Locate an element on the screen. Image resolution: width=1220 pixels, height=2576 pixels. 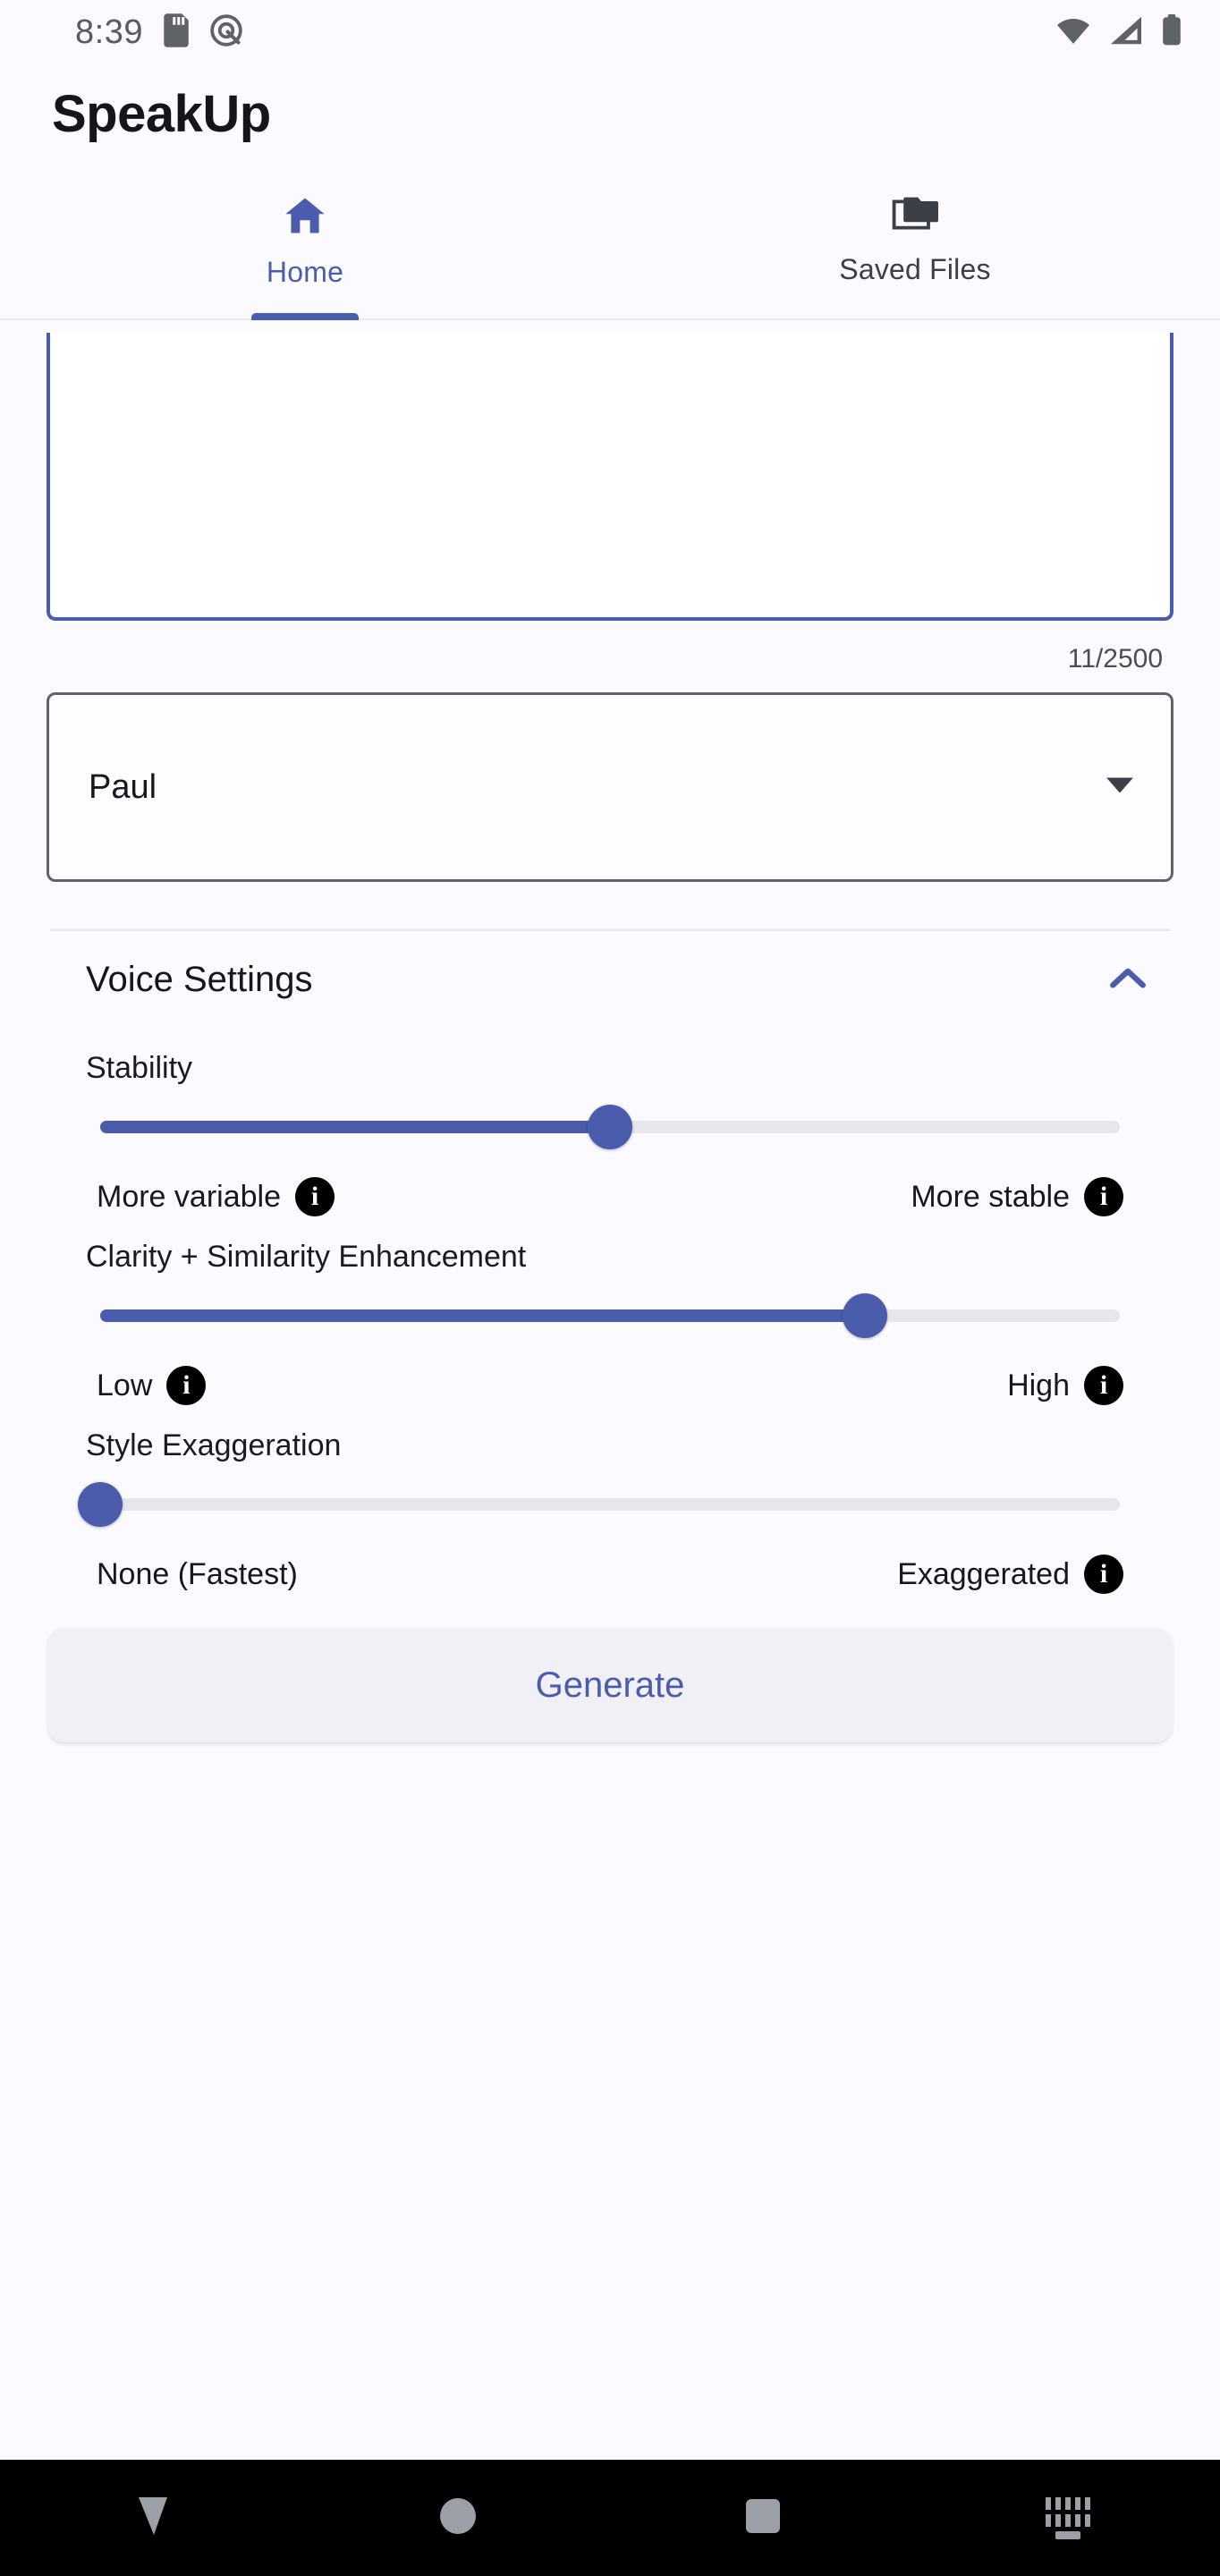
slider-style-endcaps: None (Fastest) Exaggerated i is located at coordinates (610, 1574).